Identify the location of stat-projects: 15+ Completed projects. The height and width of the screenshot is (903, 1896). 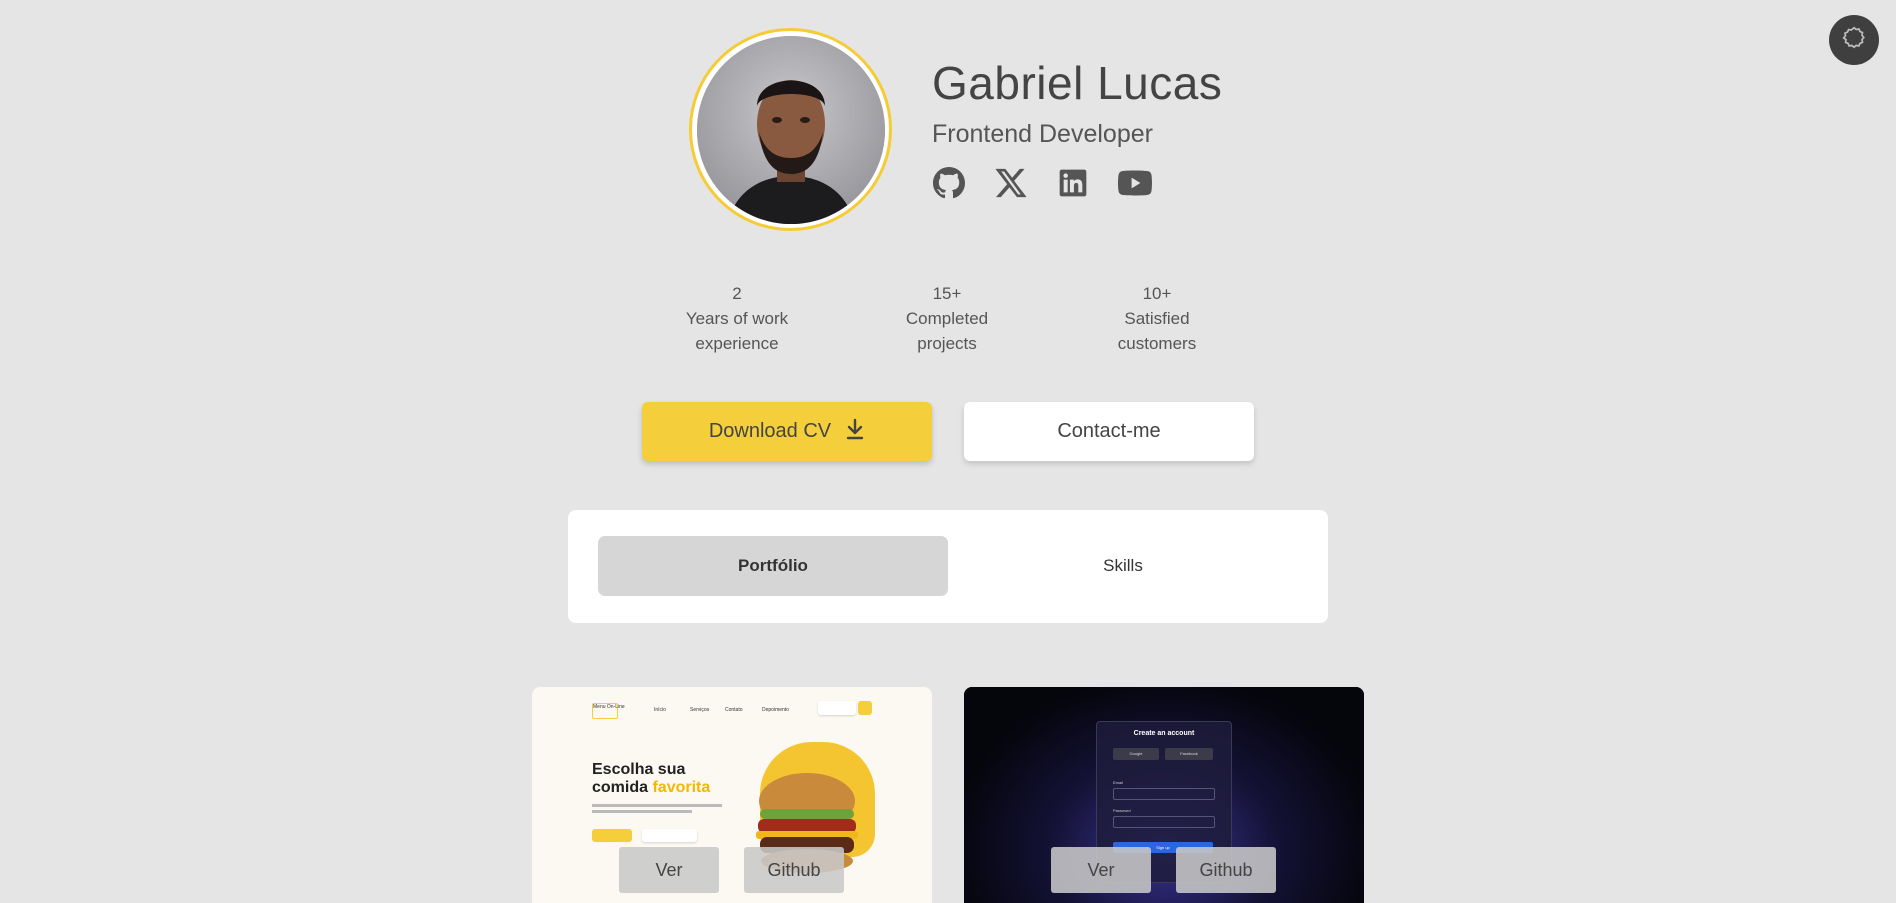
(947, 318).